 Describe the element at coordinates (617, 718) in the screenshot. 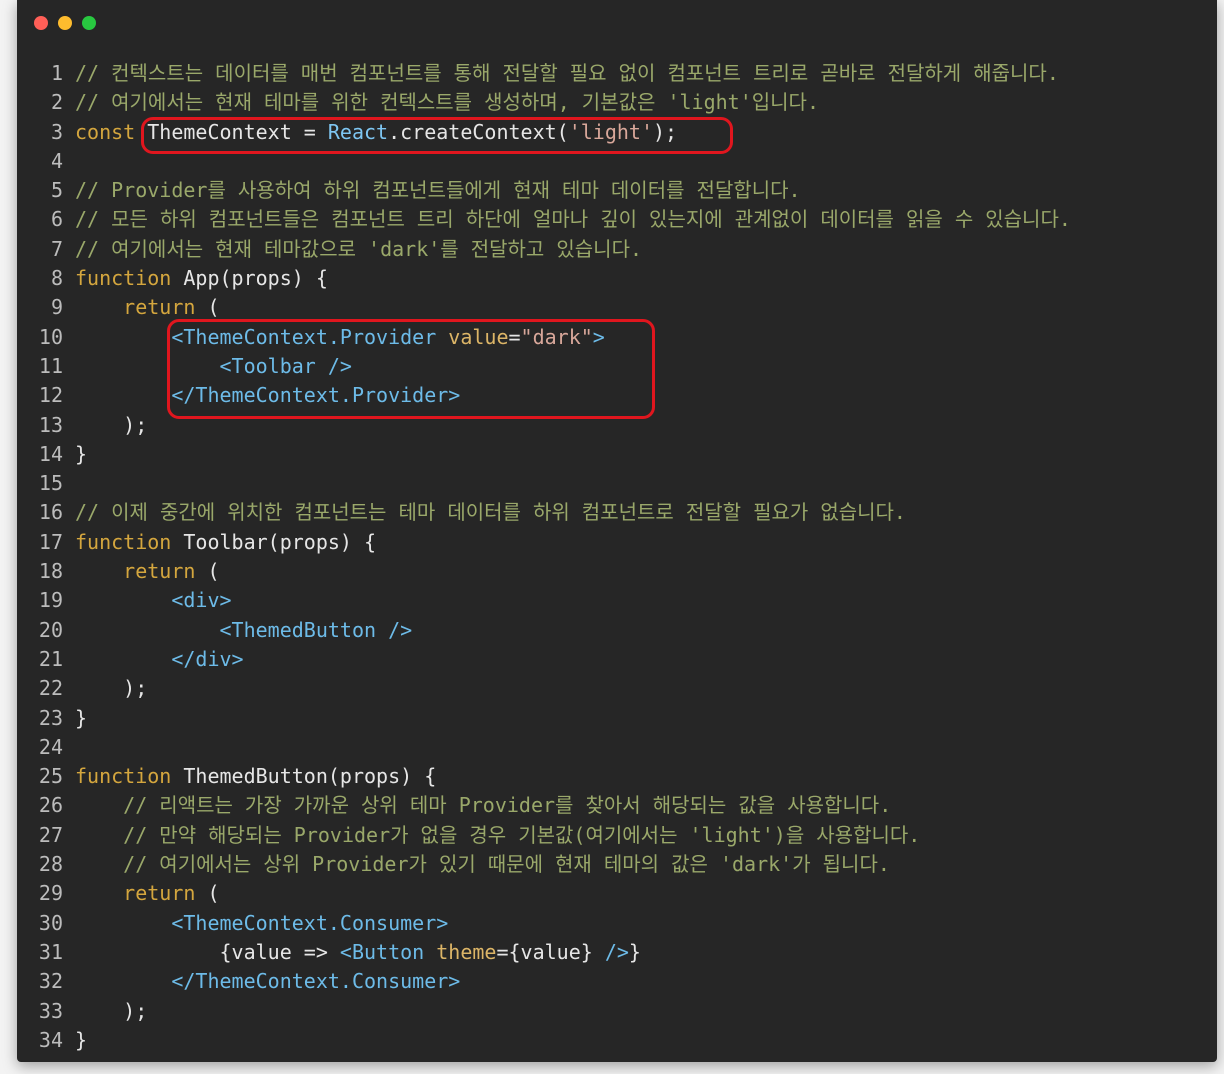

I see `code-line: 23}` at that location.